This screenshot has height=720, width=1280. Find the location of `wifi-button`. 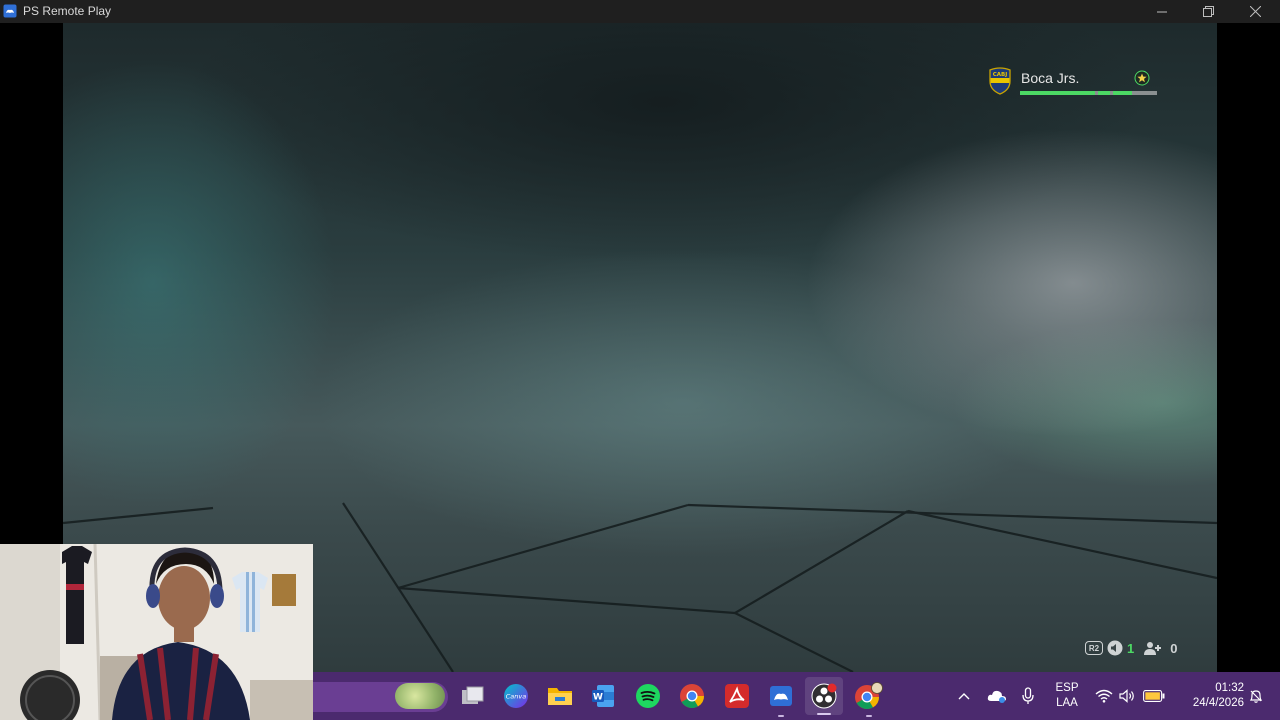

wifi-button is located at coordinates (1104, 696).